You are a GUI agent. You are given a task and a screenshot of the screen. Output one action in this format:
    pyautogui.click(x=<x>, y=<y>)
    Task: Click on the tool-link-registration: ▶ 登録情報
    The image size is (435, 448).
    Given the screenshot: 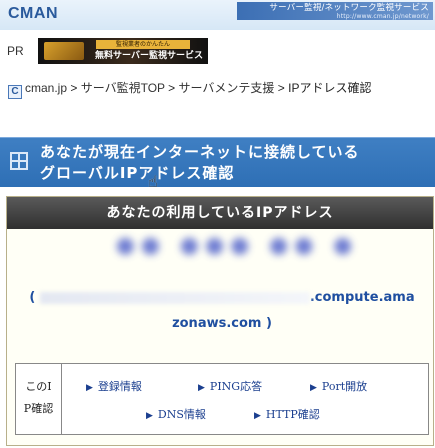 What is the action you would take?
    pyautogui.click(x=114, y=386)
    